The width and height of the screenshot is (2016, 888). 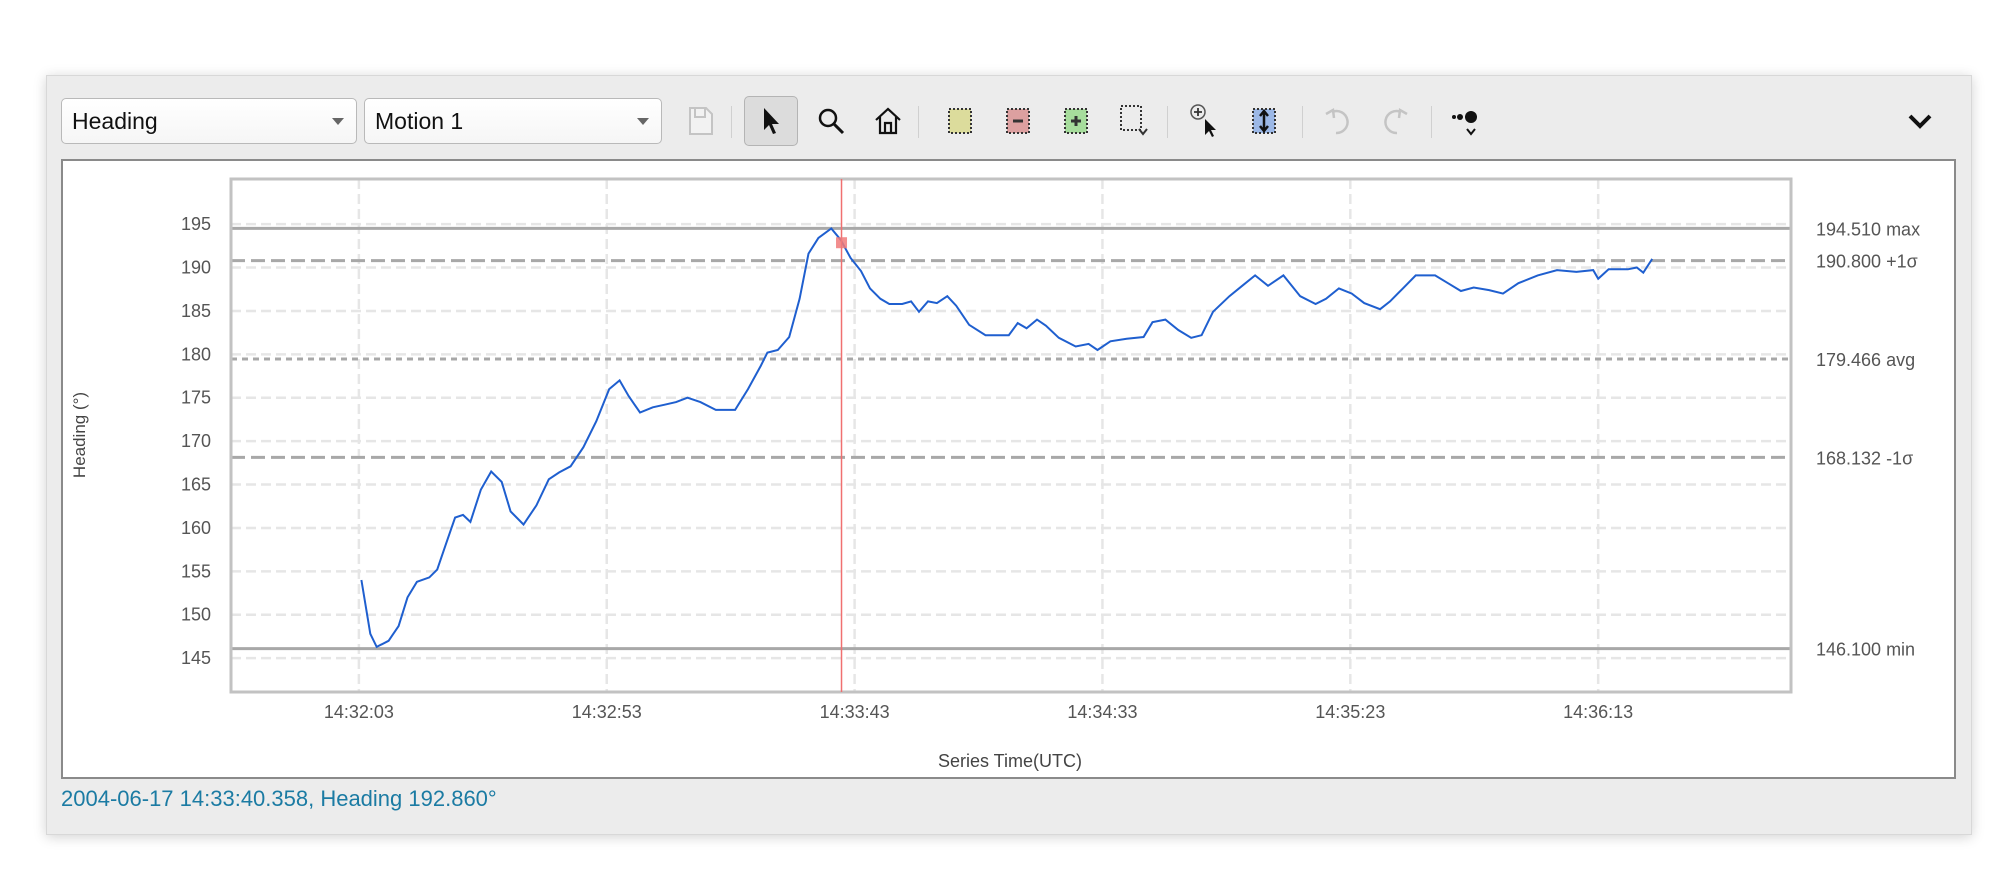 I want to click on x-tick-label: 14:32:53, so click(x=607, y=712).